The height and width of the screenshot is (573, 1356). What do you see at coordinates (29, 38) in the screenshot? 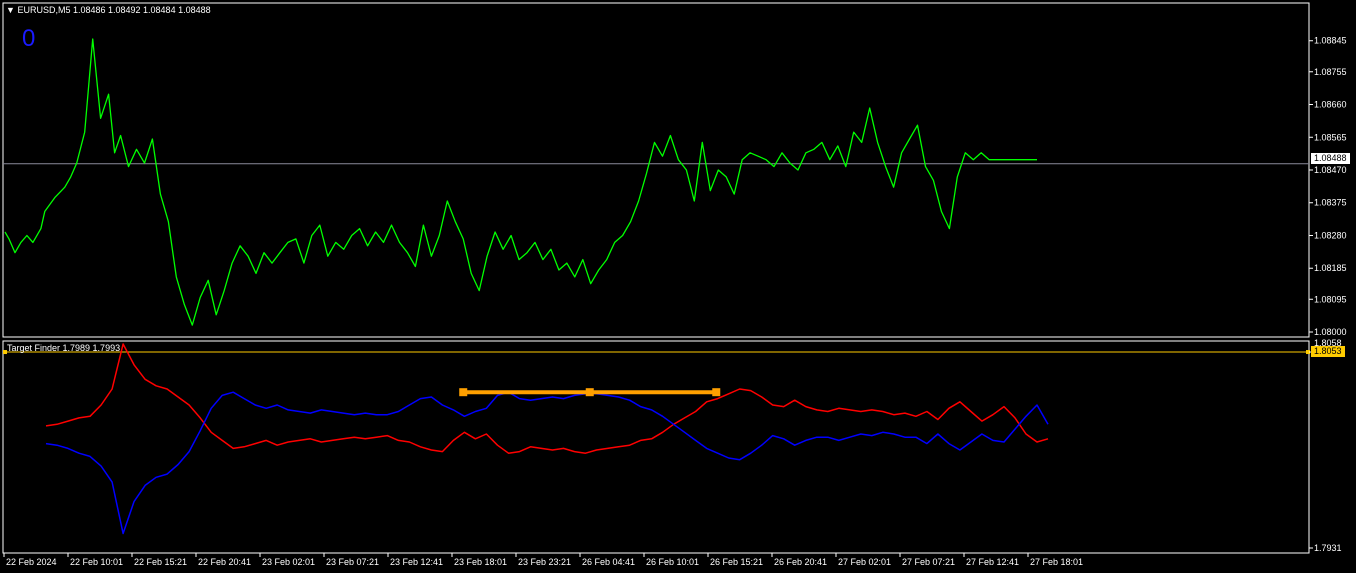
I see `trade-counter: 0` at bounding box center [29, 38].